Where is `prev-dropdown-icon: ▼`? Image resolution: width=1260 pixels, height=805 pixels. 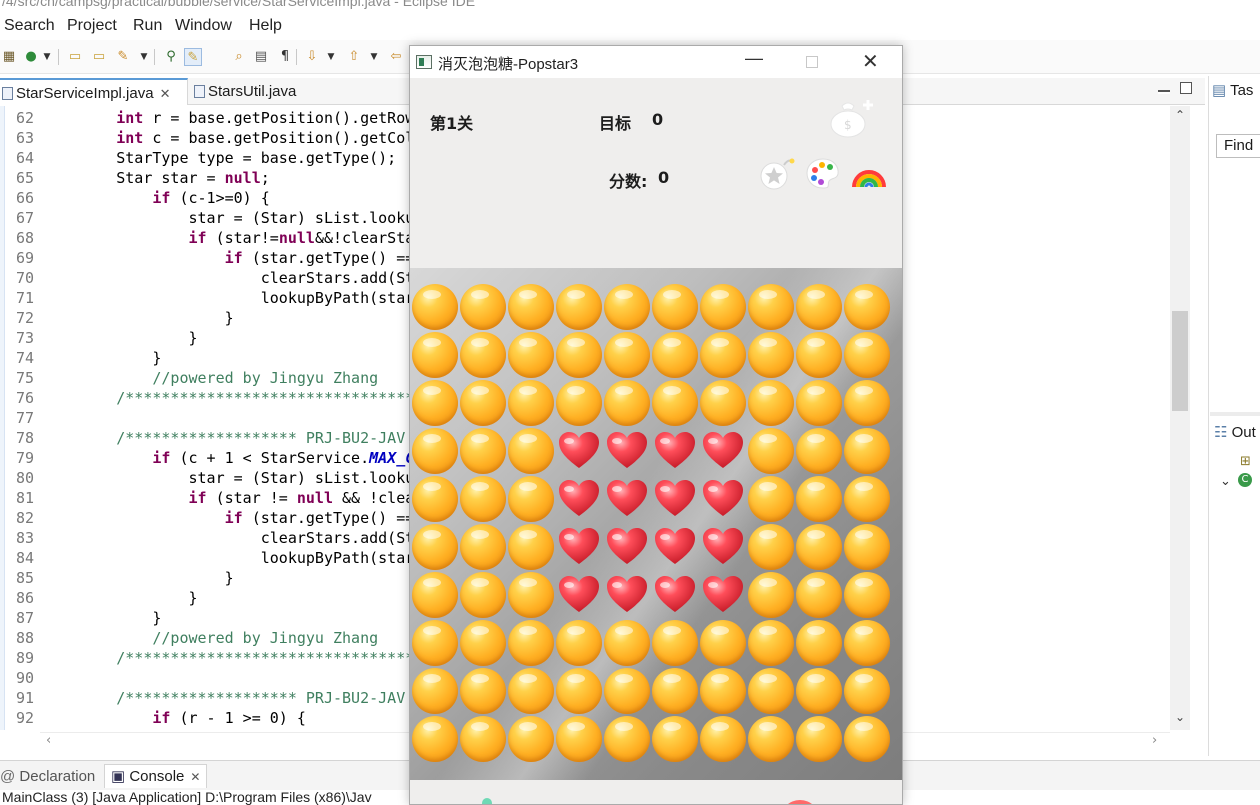 prev-dropdown-icon: ▼ is located at coordinates (374, 57).